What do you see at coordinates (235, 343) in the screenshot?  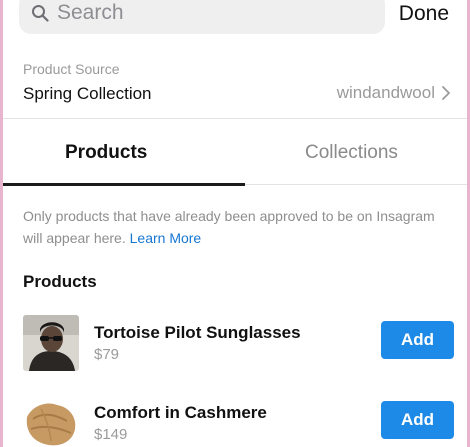 I see `list-item: Tortoise Pilot Sunglasses $79 Add` at bounding box center [235, 343].